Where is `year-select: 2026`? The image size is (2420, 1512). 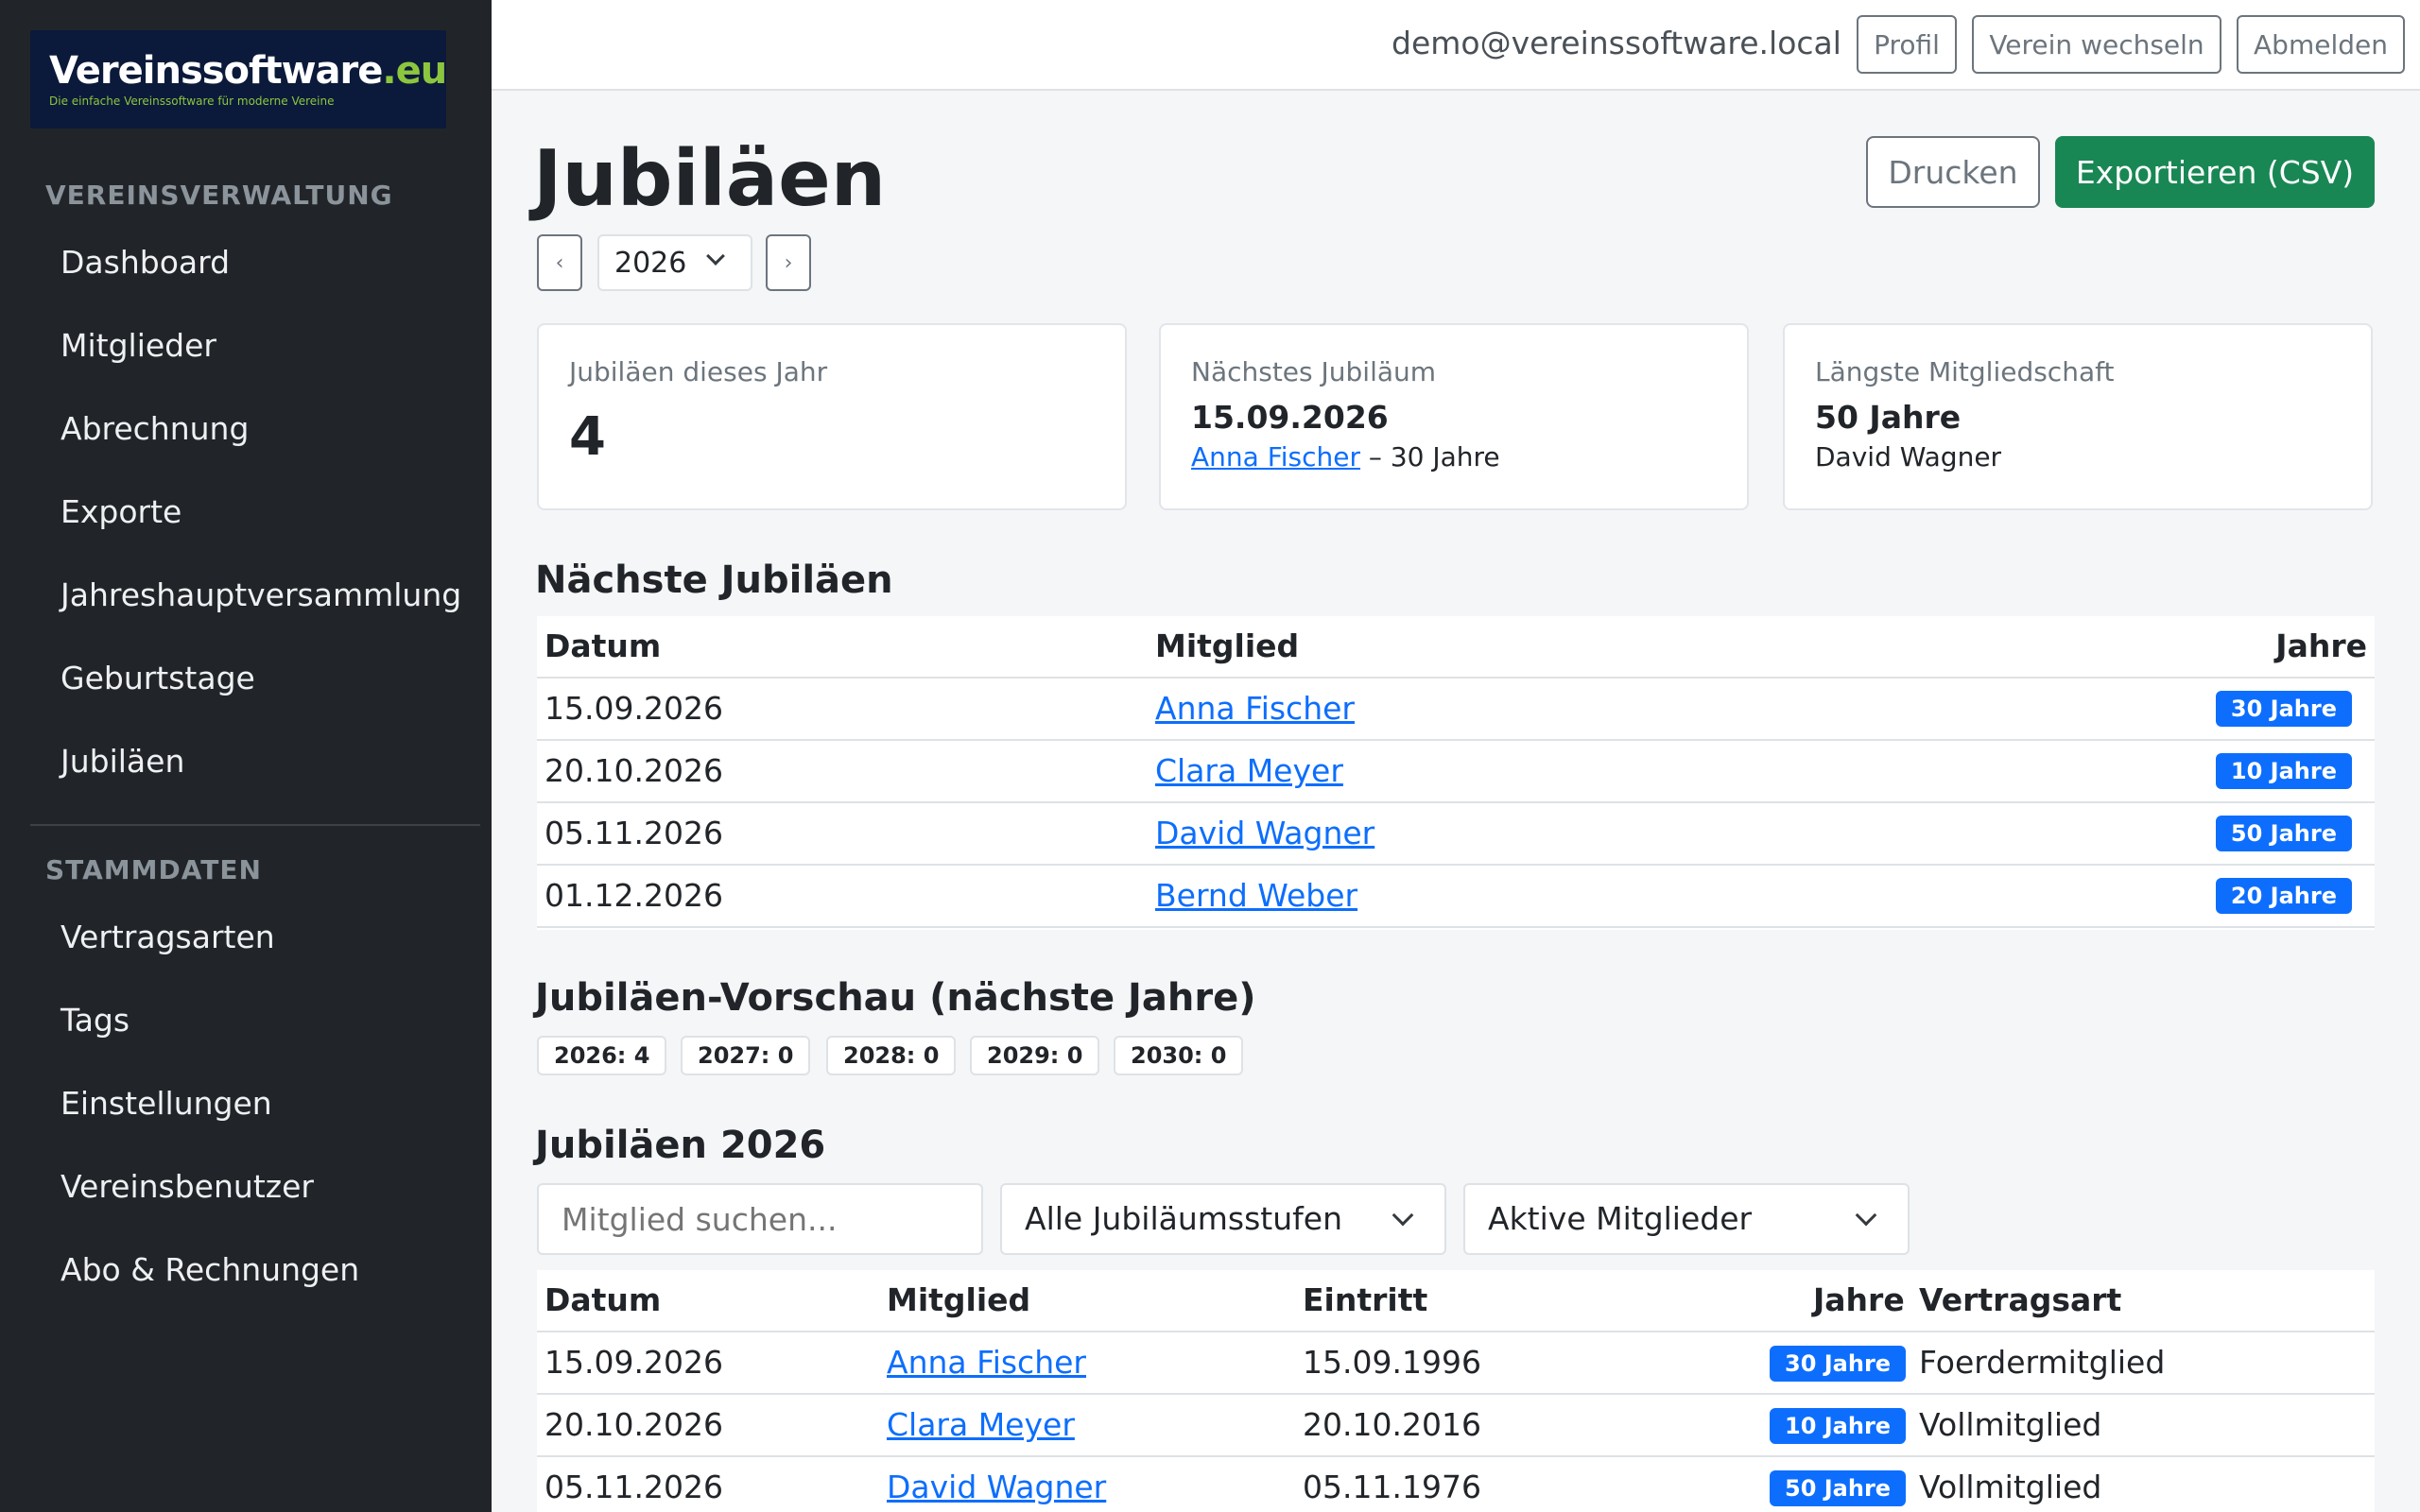 year-select: 2026 is located at coordinates (674, 262).